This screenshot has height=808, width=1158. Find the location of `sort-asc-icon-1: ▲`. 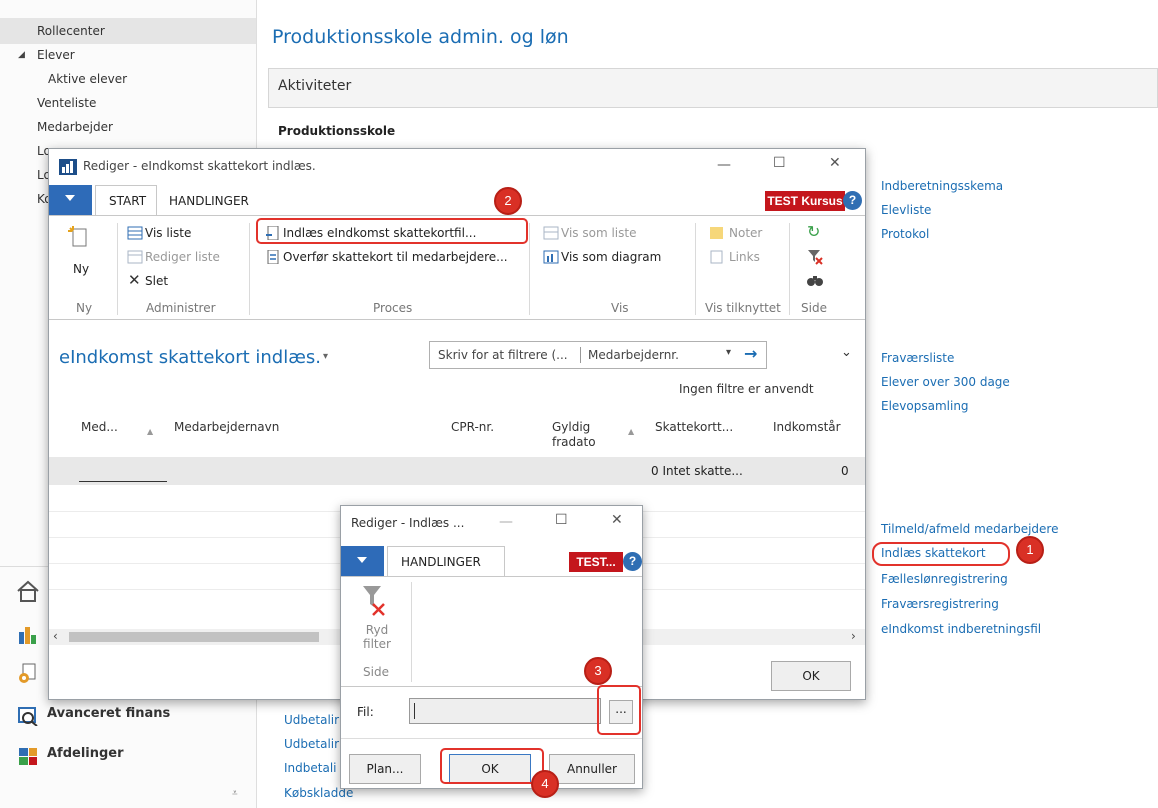

sort-asc-icon-1: ▲ is located at coordinates (150, 431).